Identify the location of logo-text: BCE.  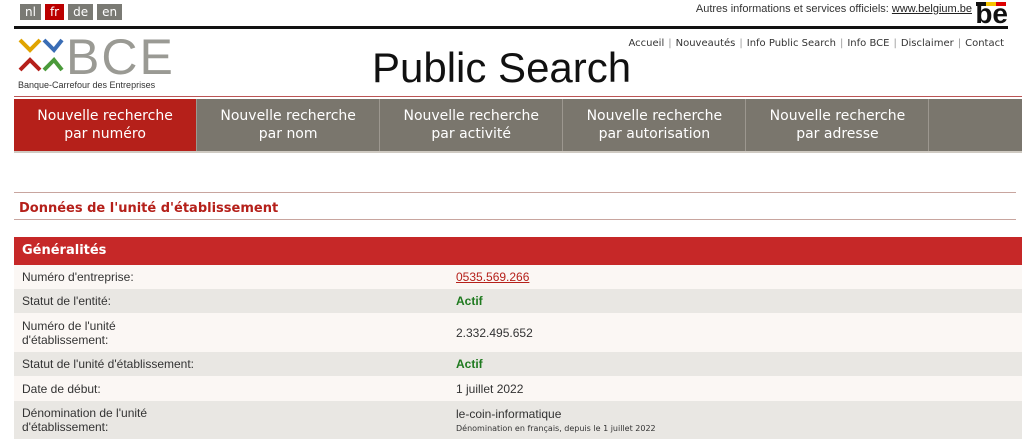
(120, 57).